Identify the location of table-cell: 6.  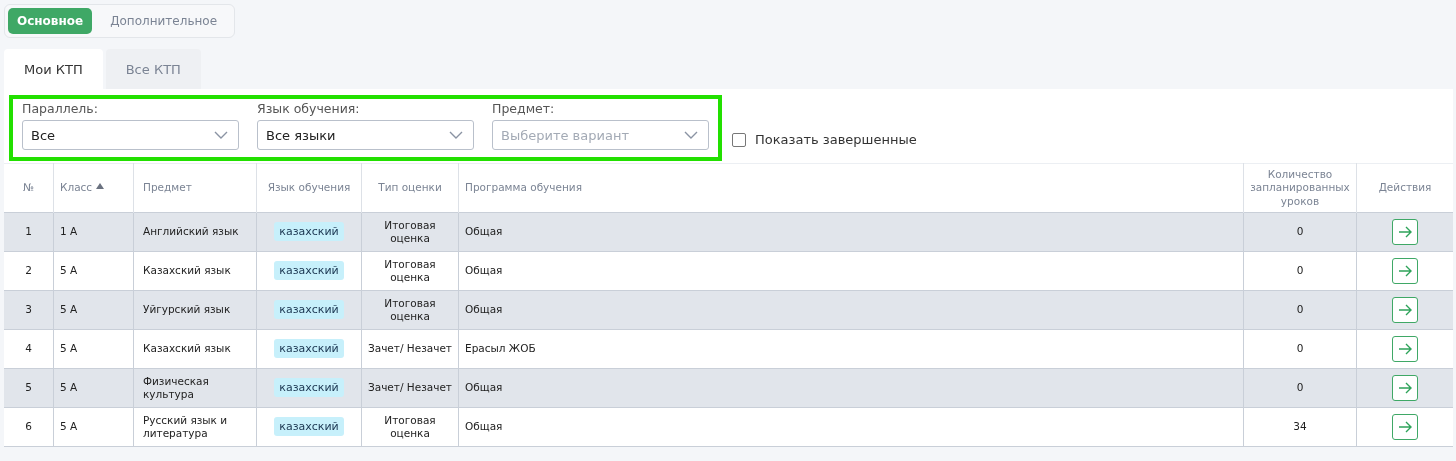
(29, 427).